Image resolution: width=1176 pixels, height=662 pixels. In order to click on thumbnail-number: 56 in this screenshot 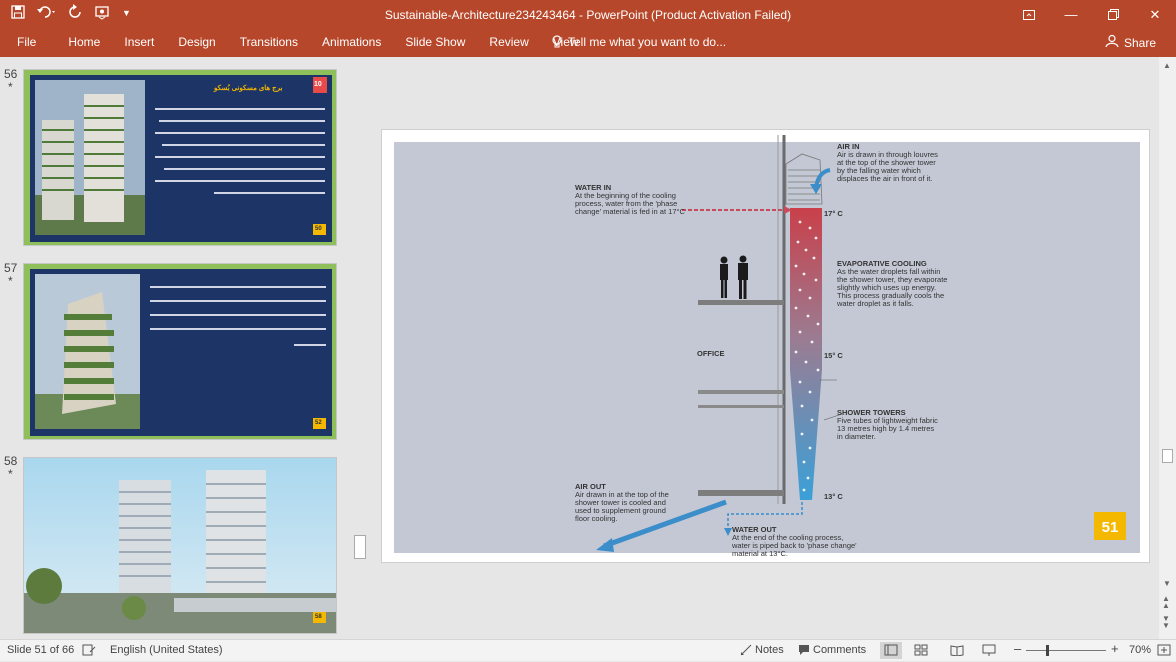, I will do `click(11, 74)`.